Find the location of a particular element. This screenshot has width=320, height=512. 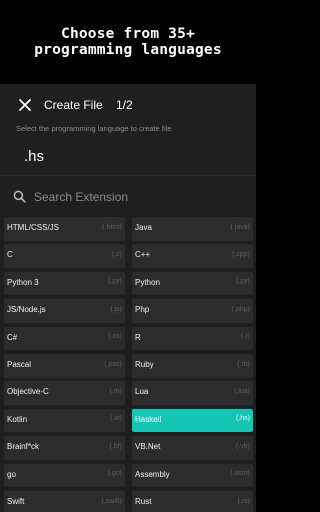

promo-banner: Choose from 35+ programming languages is located at coordinates (128, 42).